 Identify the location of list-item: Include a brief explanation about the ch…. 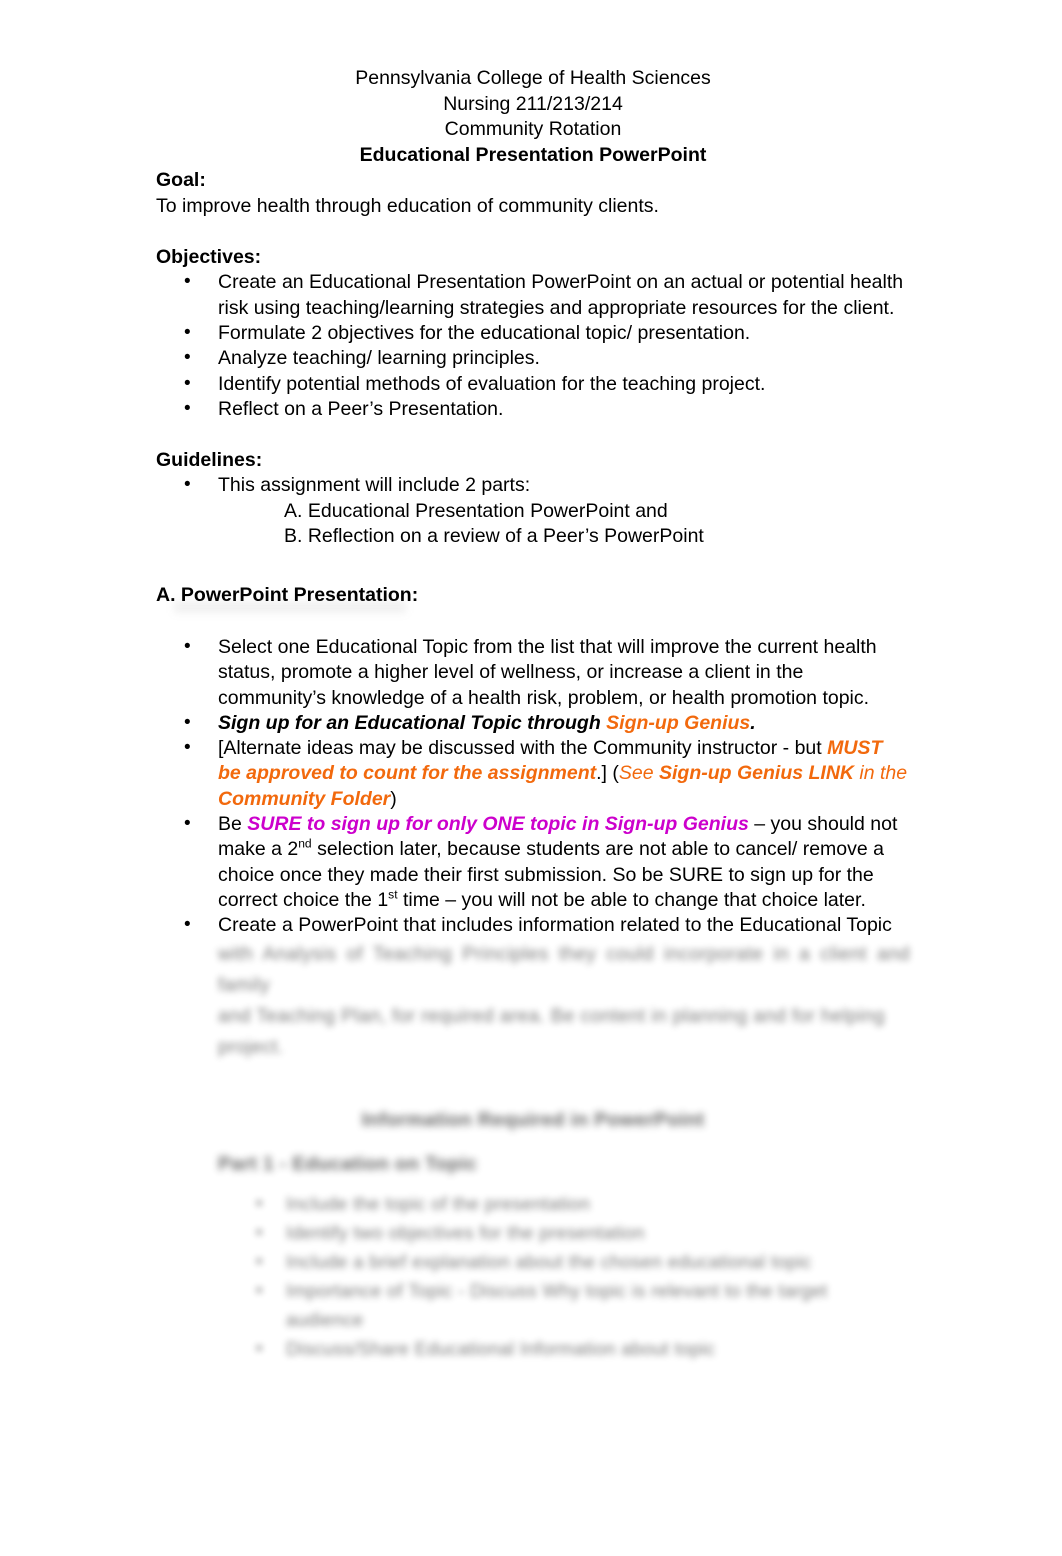
(533, 1261).